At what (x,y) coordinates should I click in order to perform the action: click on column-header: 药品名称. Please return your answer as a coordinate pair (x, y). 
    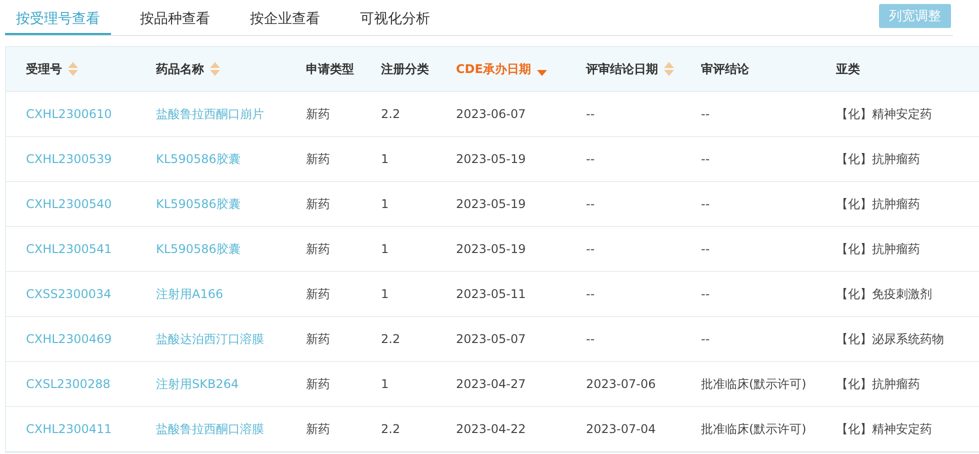
    Looking at the image, I should click on (180, 69).